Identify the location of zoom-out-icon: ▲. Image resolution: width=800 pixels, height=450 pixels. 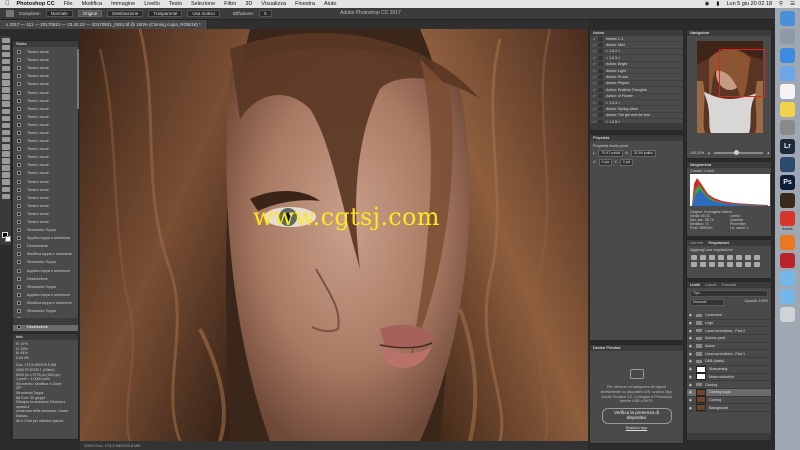
(709, 153).